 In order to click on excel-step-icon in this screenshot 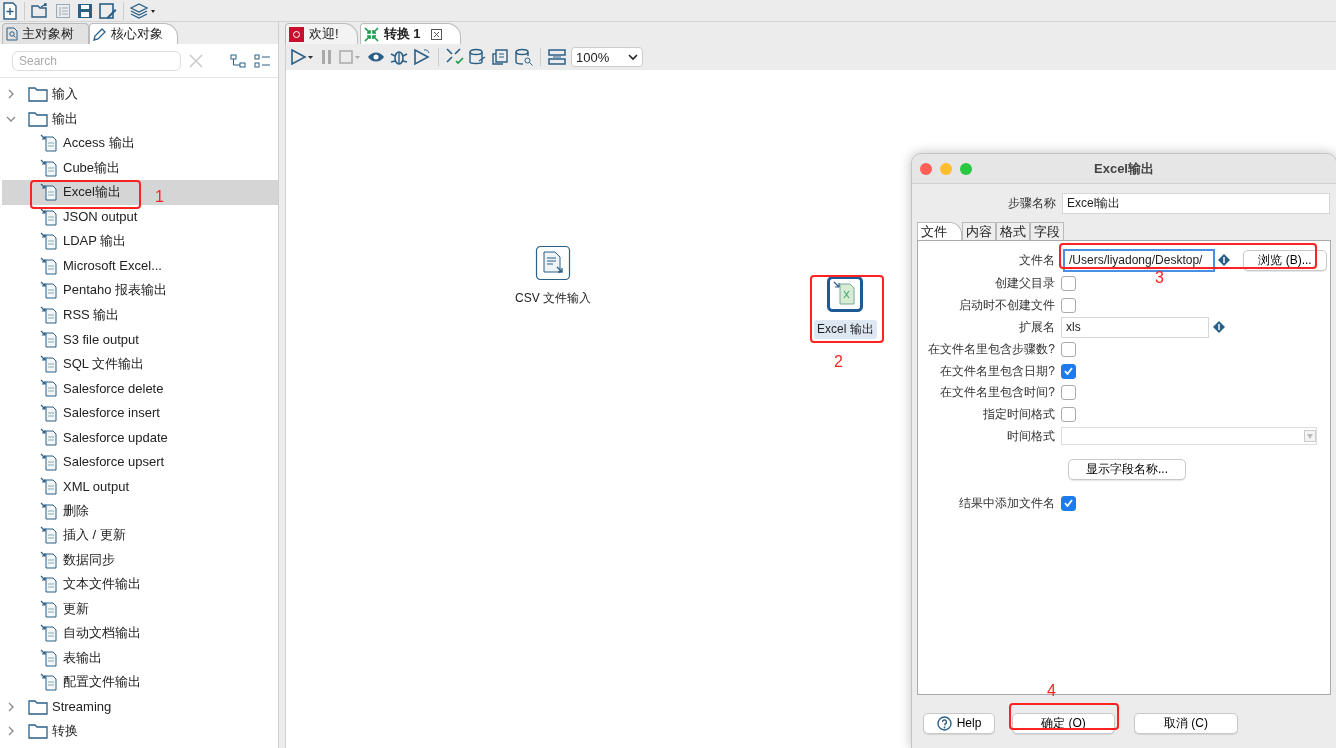, I will do `click(845, 294)`.